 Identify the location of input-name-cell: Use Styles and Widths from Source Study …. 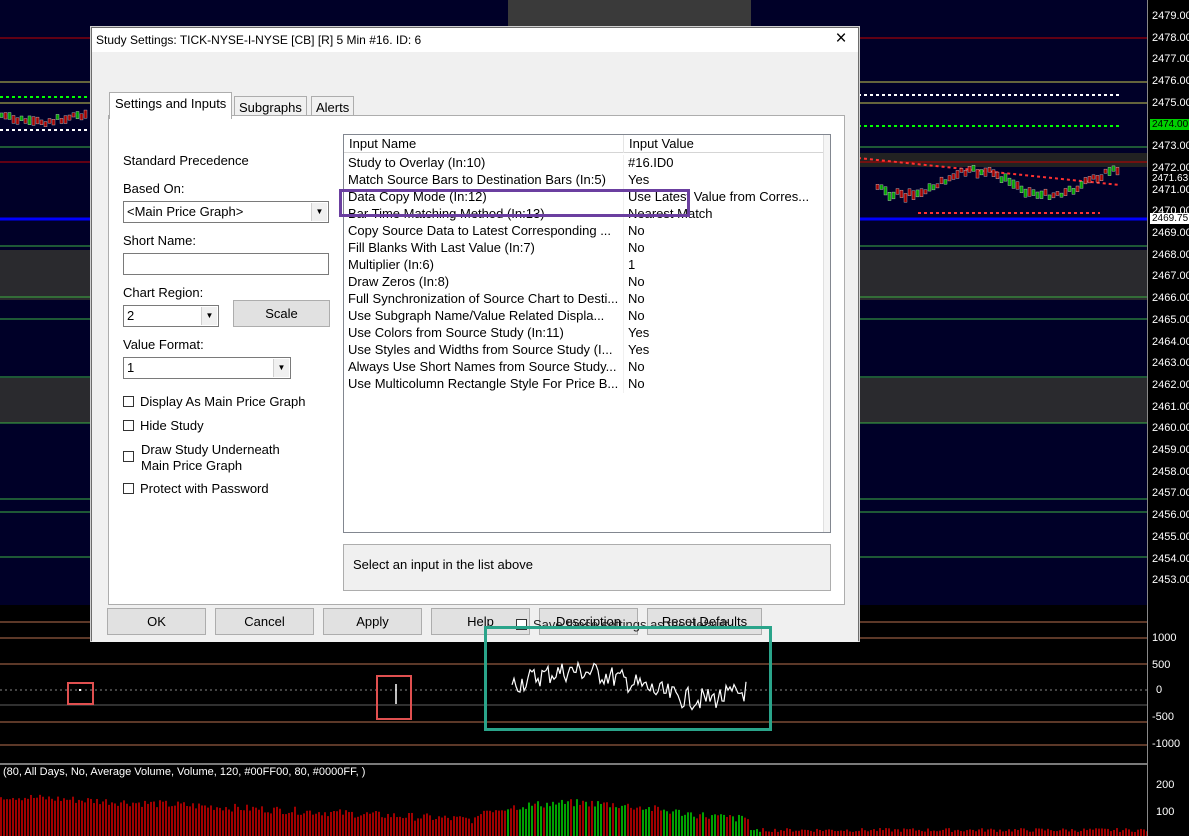
(484, 350).